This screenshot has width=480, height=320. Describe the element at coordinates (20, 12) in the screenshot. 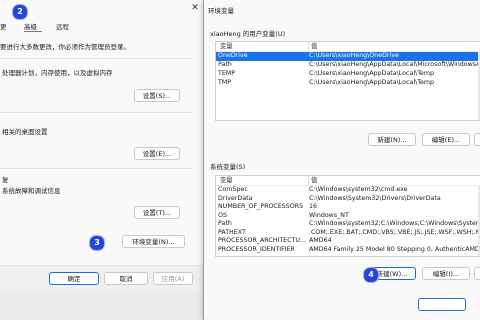

I see `step-badge-2: 2` at that location.